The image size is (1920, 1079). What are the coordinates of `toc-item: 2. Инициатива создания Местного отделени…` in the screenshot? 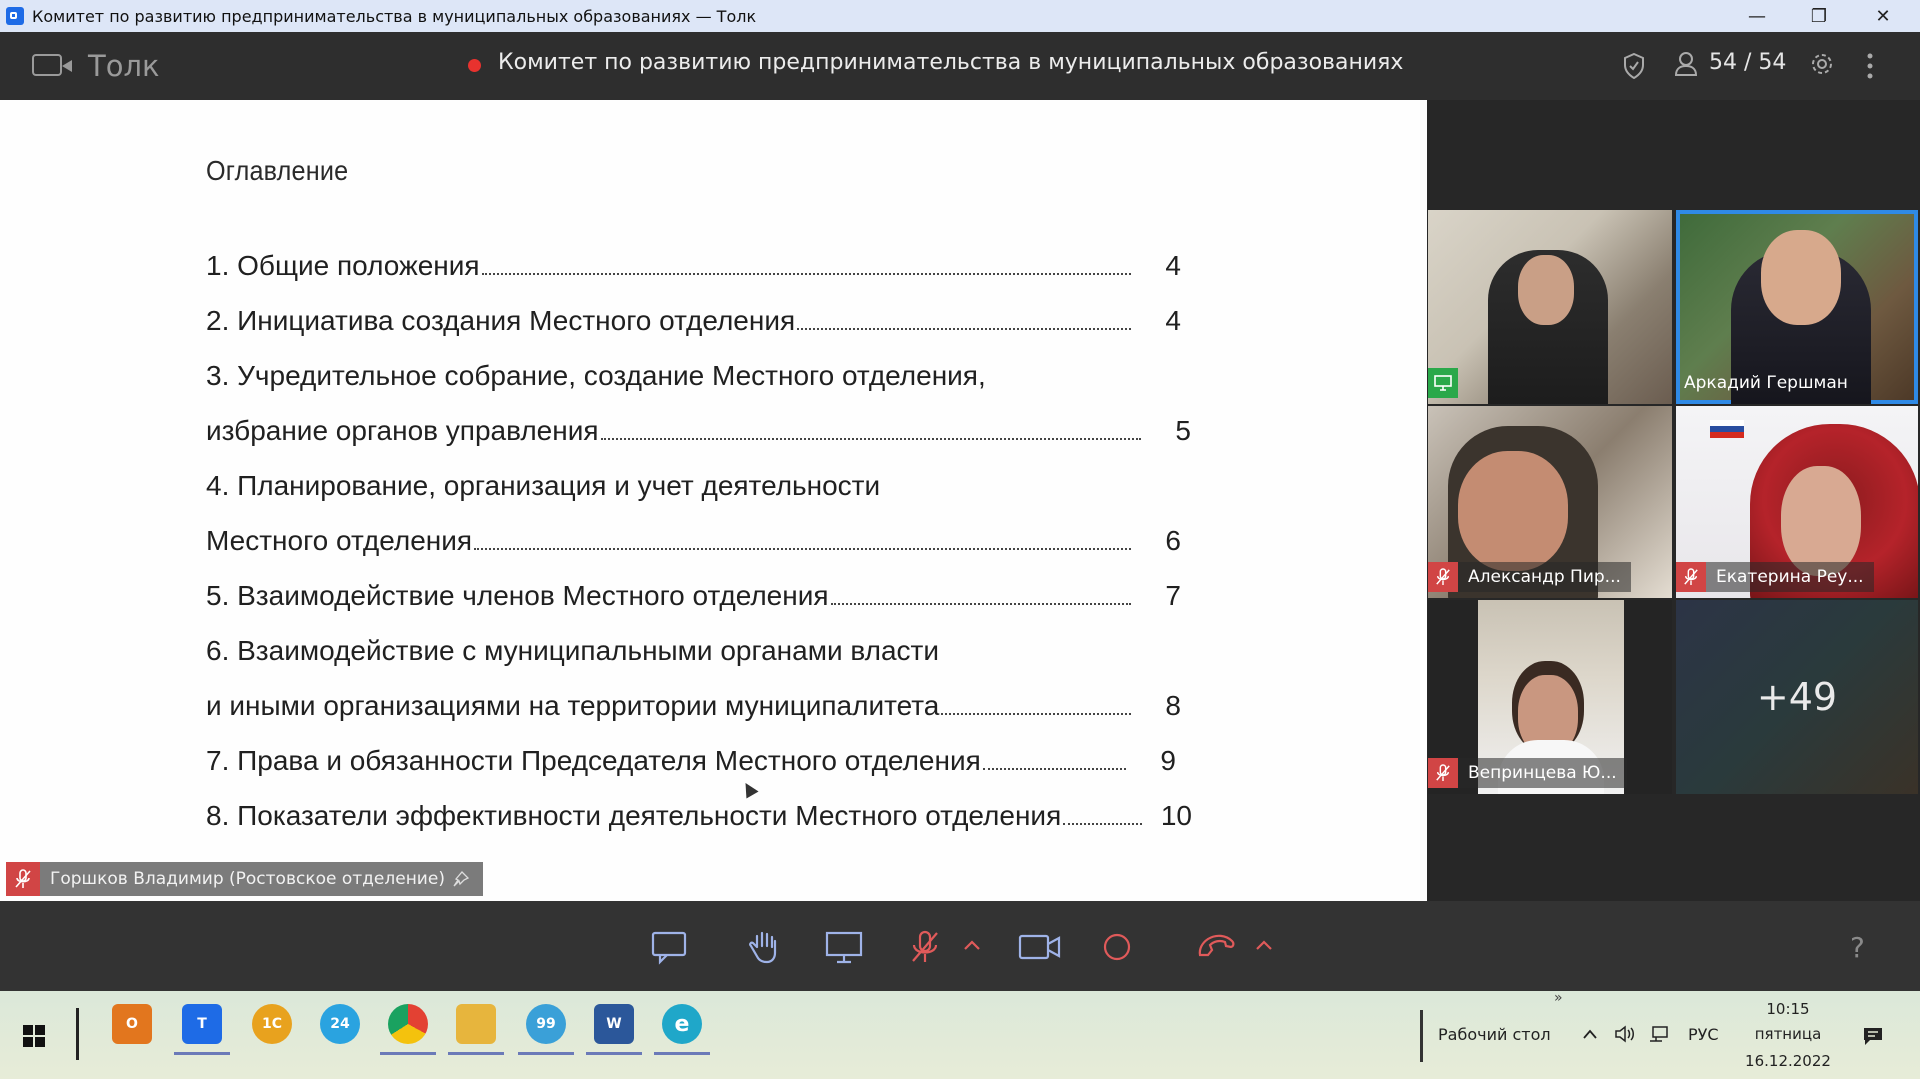 It's located at (693, 321).